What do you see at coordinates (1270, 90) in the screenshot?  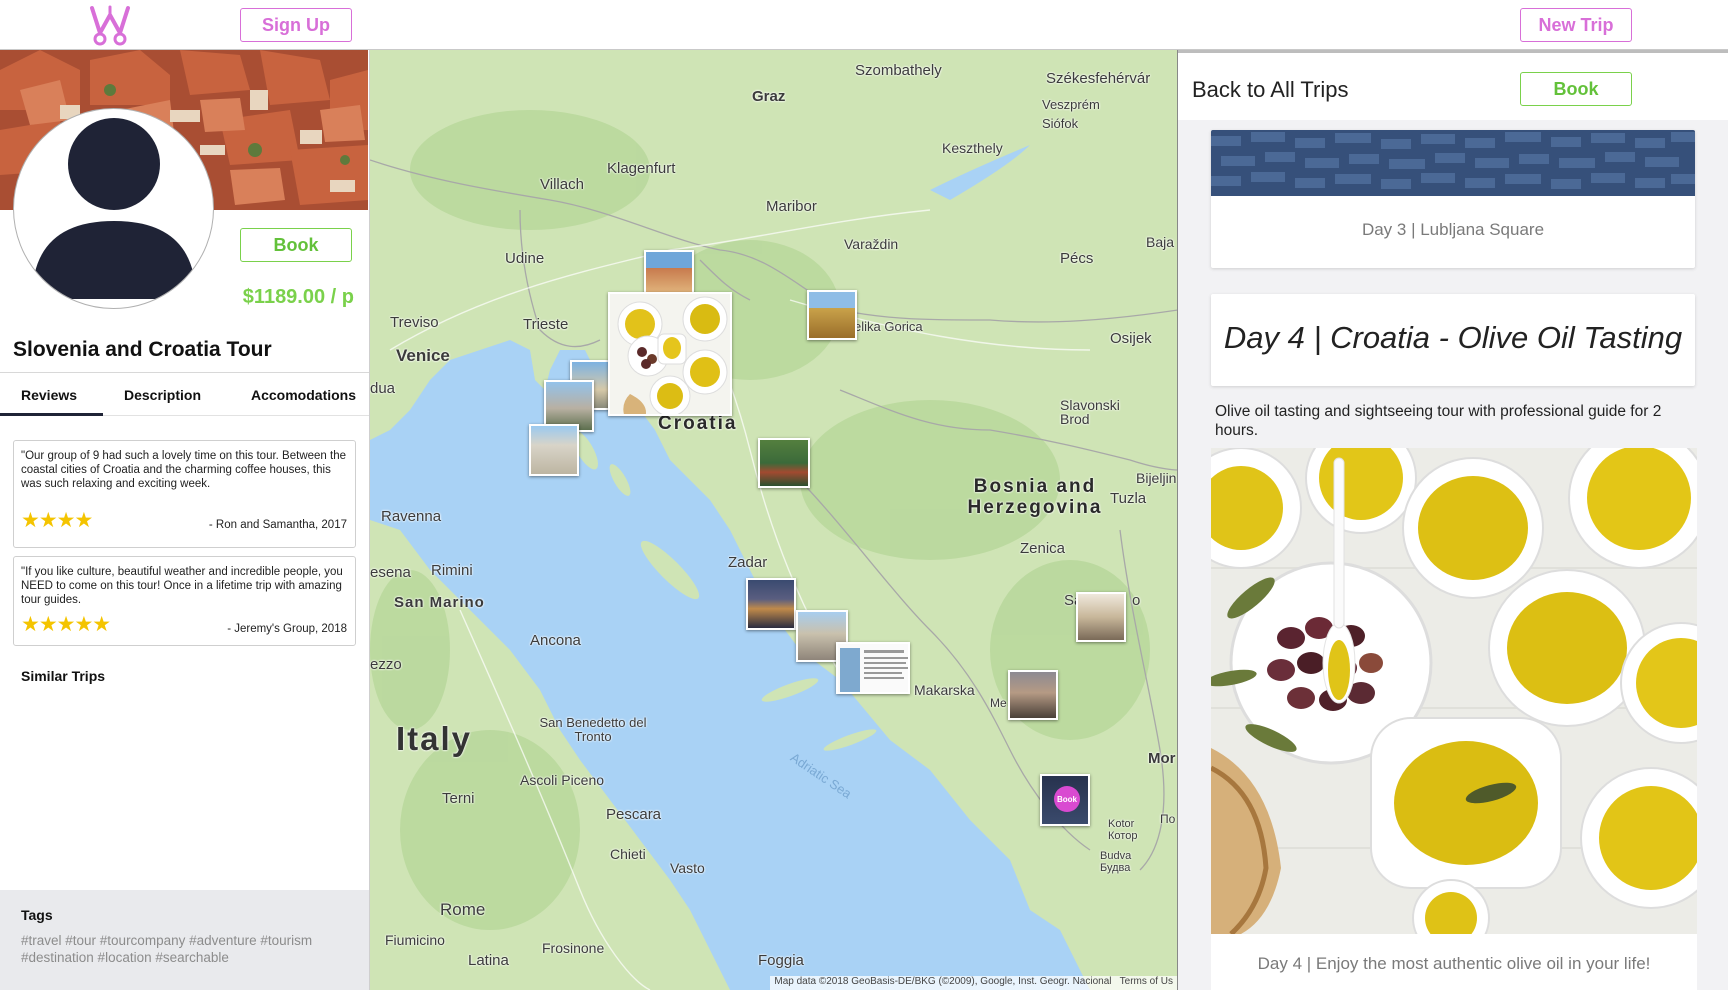 I see `back-to-all-trips-link: Back to All Trips` at bounding box center [1270, 90].